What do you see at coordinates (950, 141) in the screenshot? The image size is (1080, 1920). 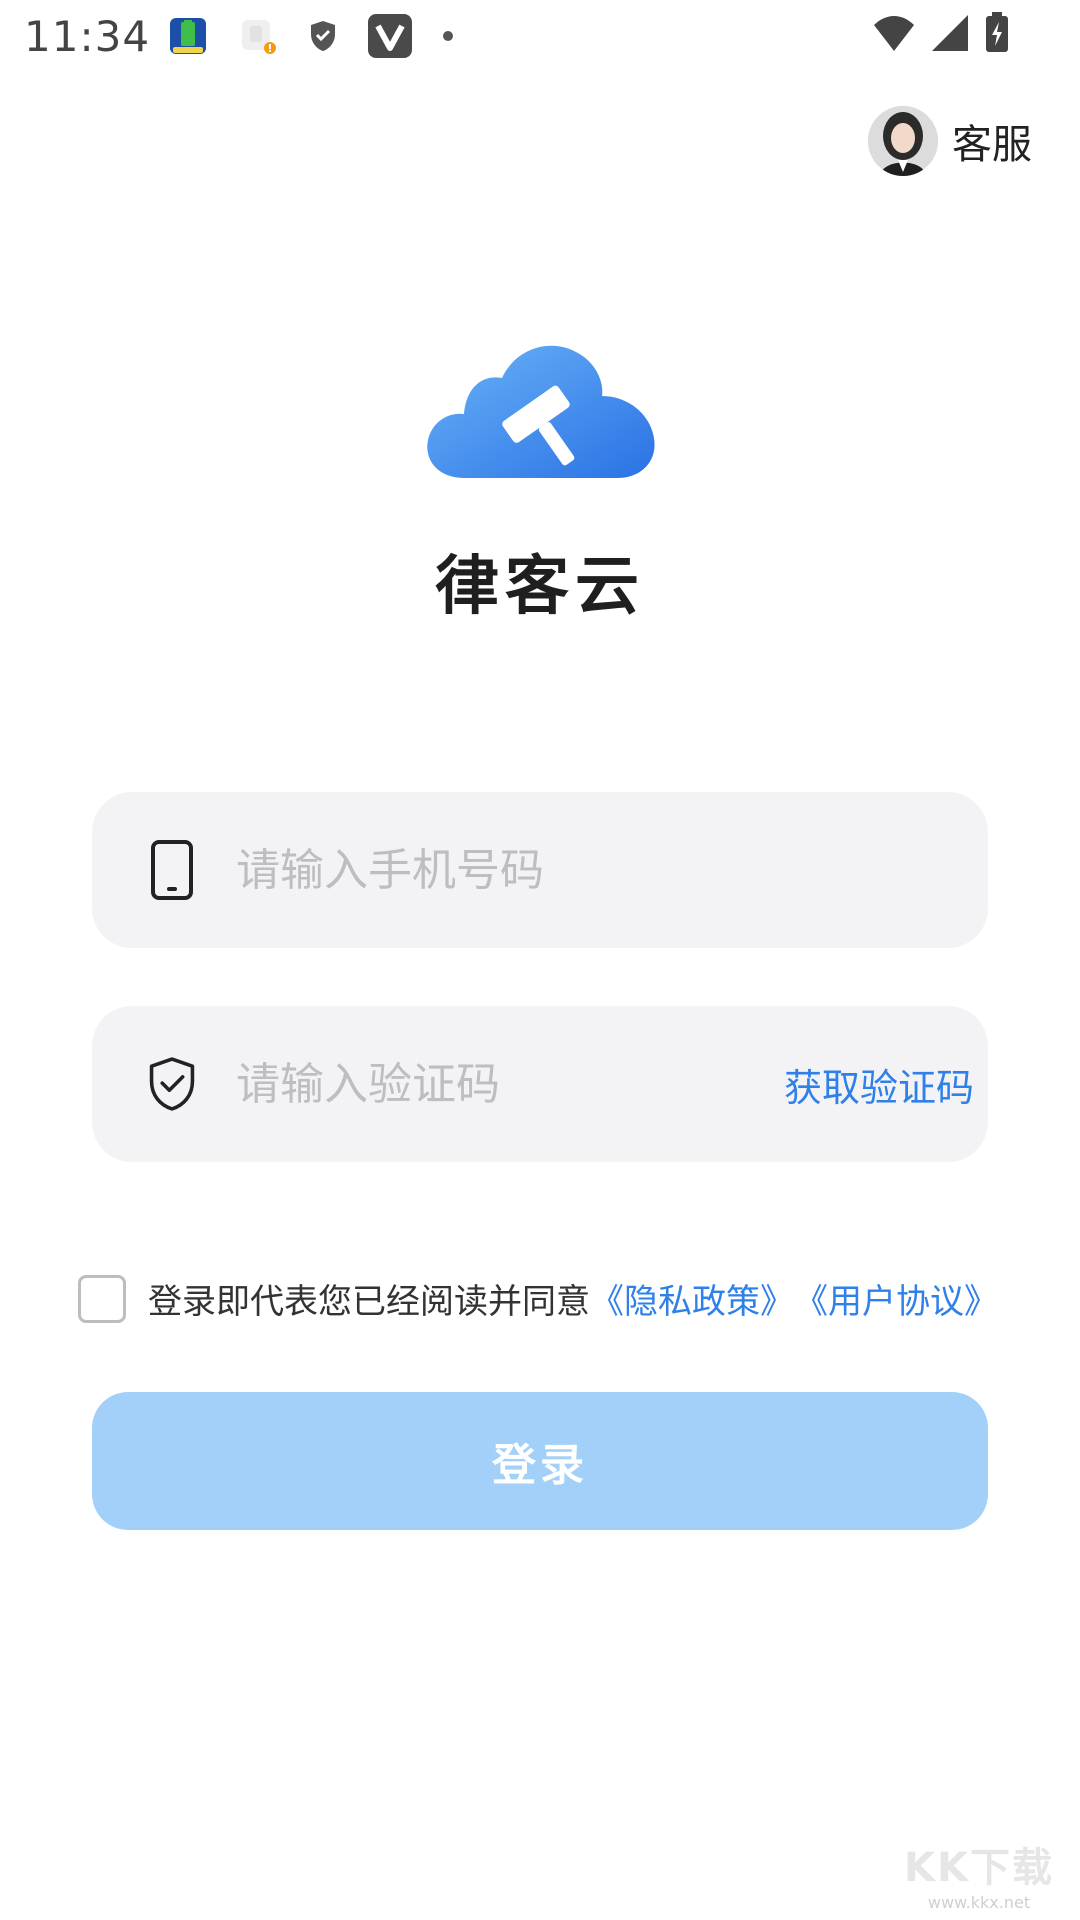 I see `customer-service-button: 客服` at bounding box center [950, 141].